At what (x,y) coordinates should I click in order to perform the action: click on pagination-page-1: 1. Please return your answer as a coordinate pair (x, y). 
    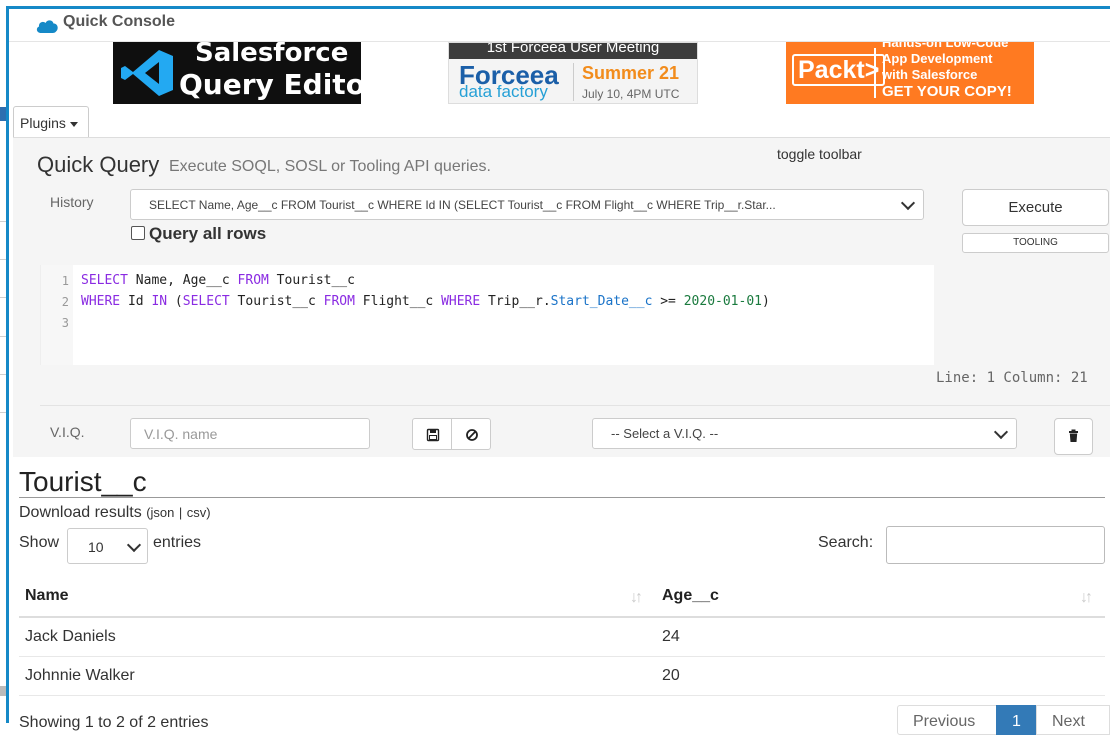
    Looking at the image, I should click on (1016, 720).